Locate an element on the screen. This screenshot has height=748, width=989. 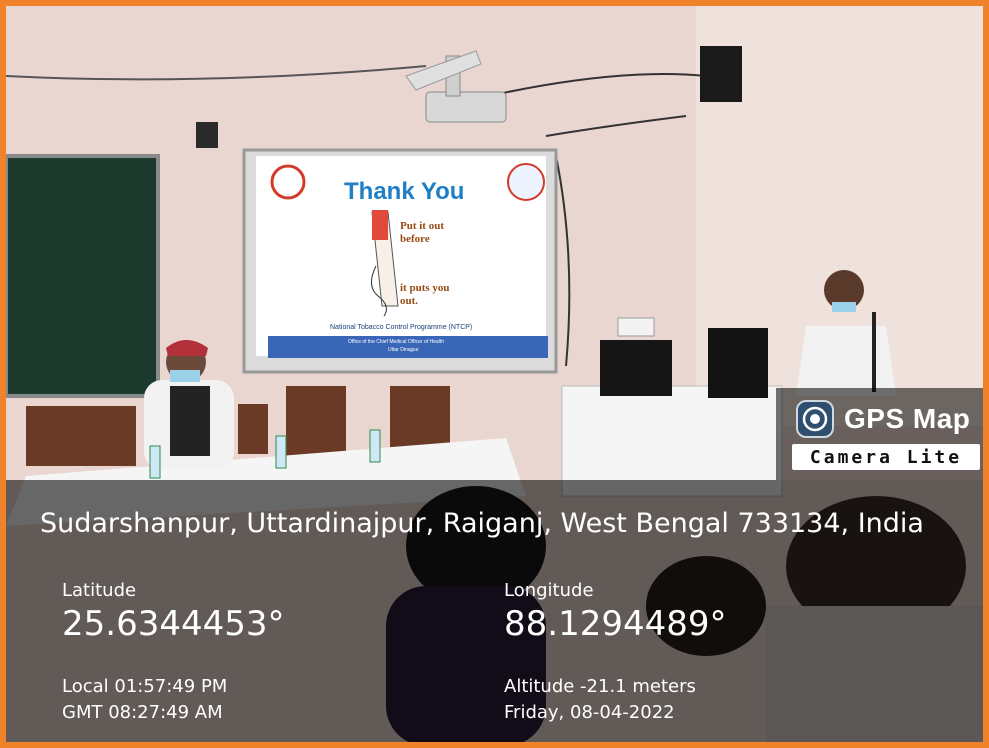
branding-title: GPS Map is located at coordinates (907, 418).